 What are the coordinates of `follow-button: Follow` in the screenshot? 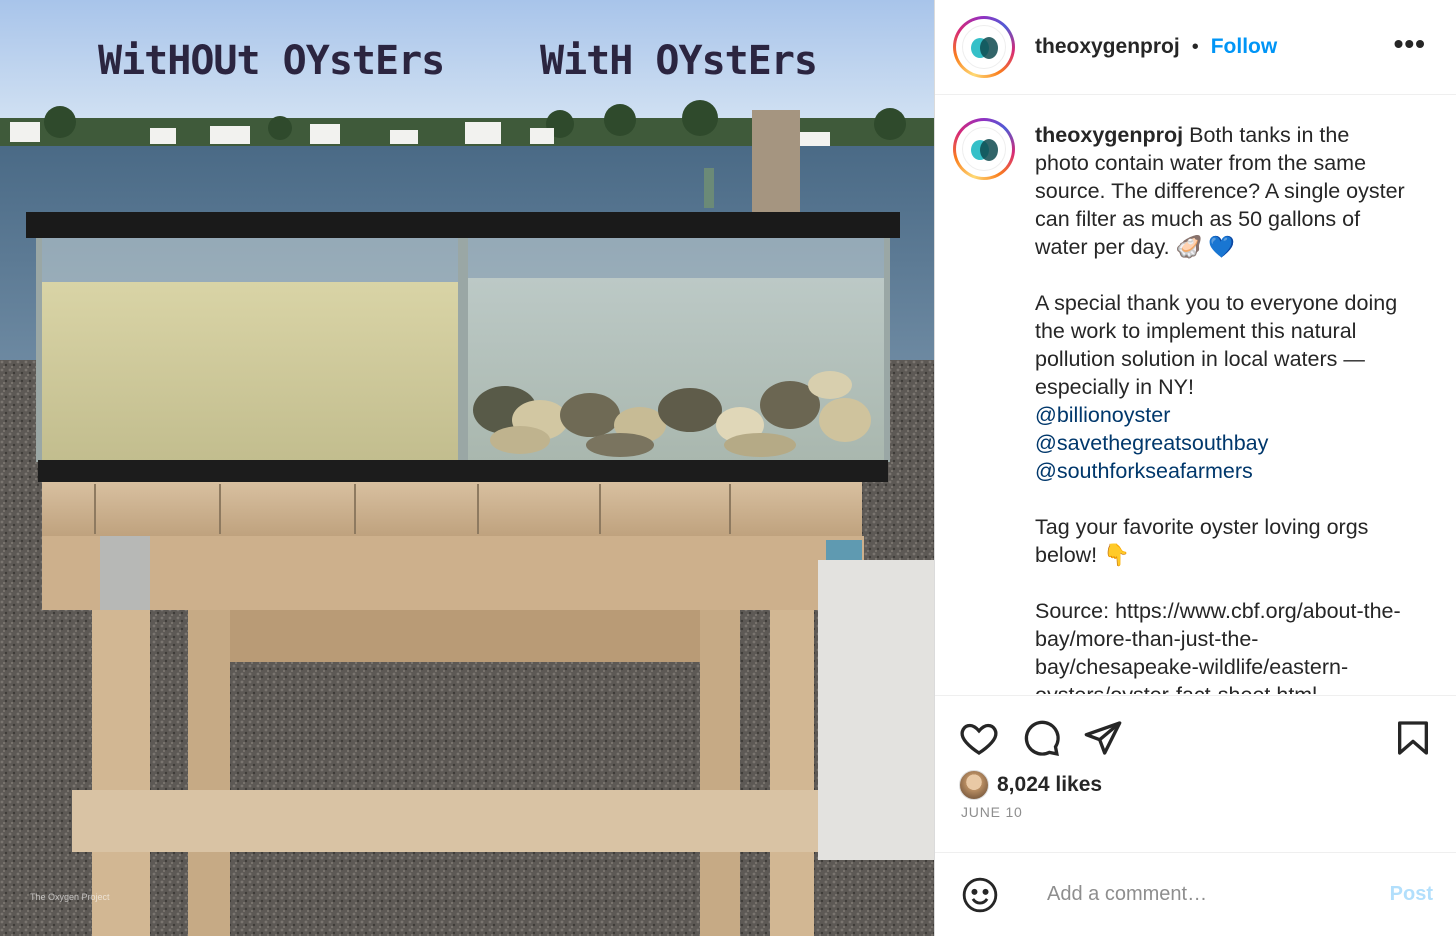 It's located at (1244, 47).